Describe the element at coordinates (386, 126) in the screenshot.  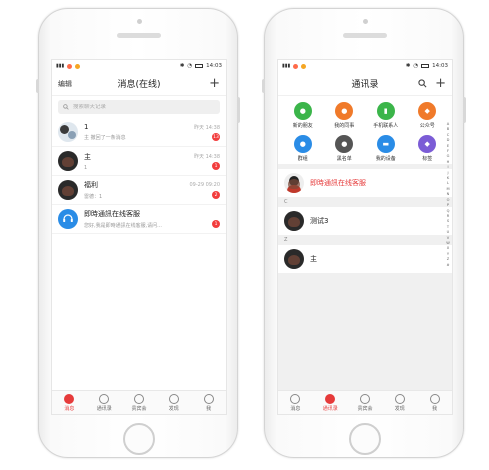
I see `grid-label: 手机联系人` at that location.